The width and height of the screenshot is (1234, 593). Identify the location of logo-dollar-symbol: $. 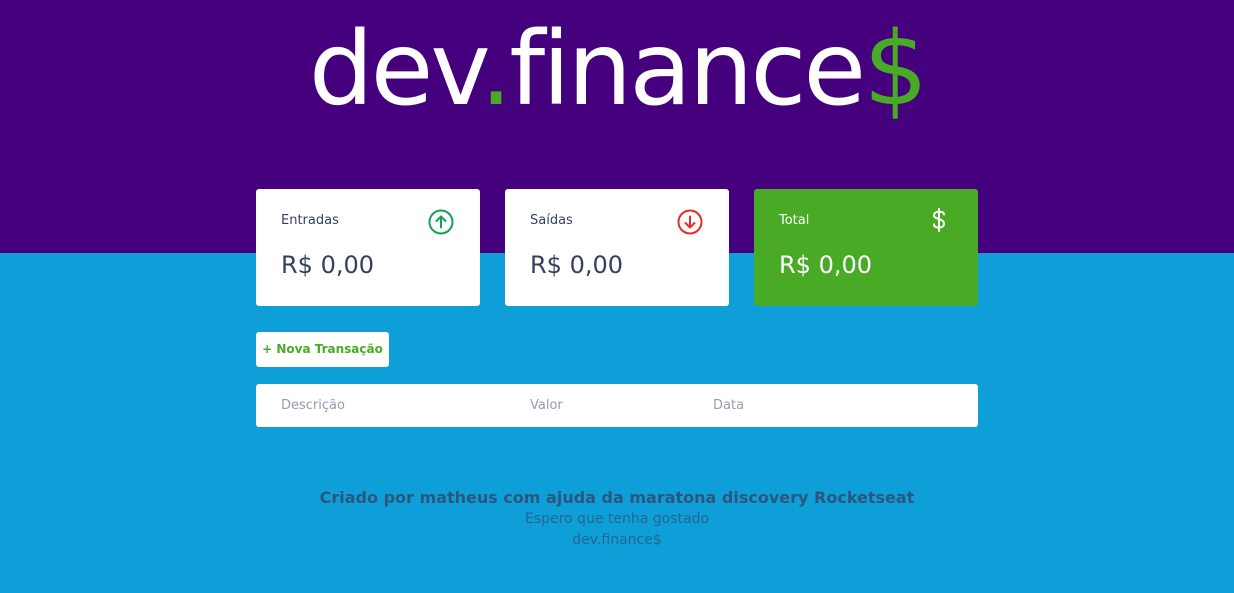
(895, 69).